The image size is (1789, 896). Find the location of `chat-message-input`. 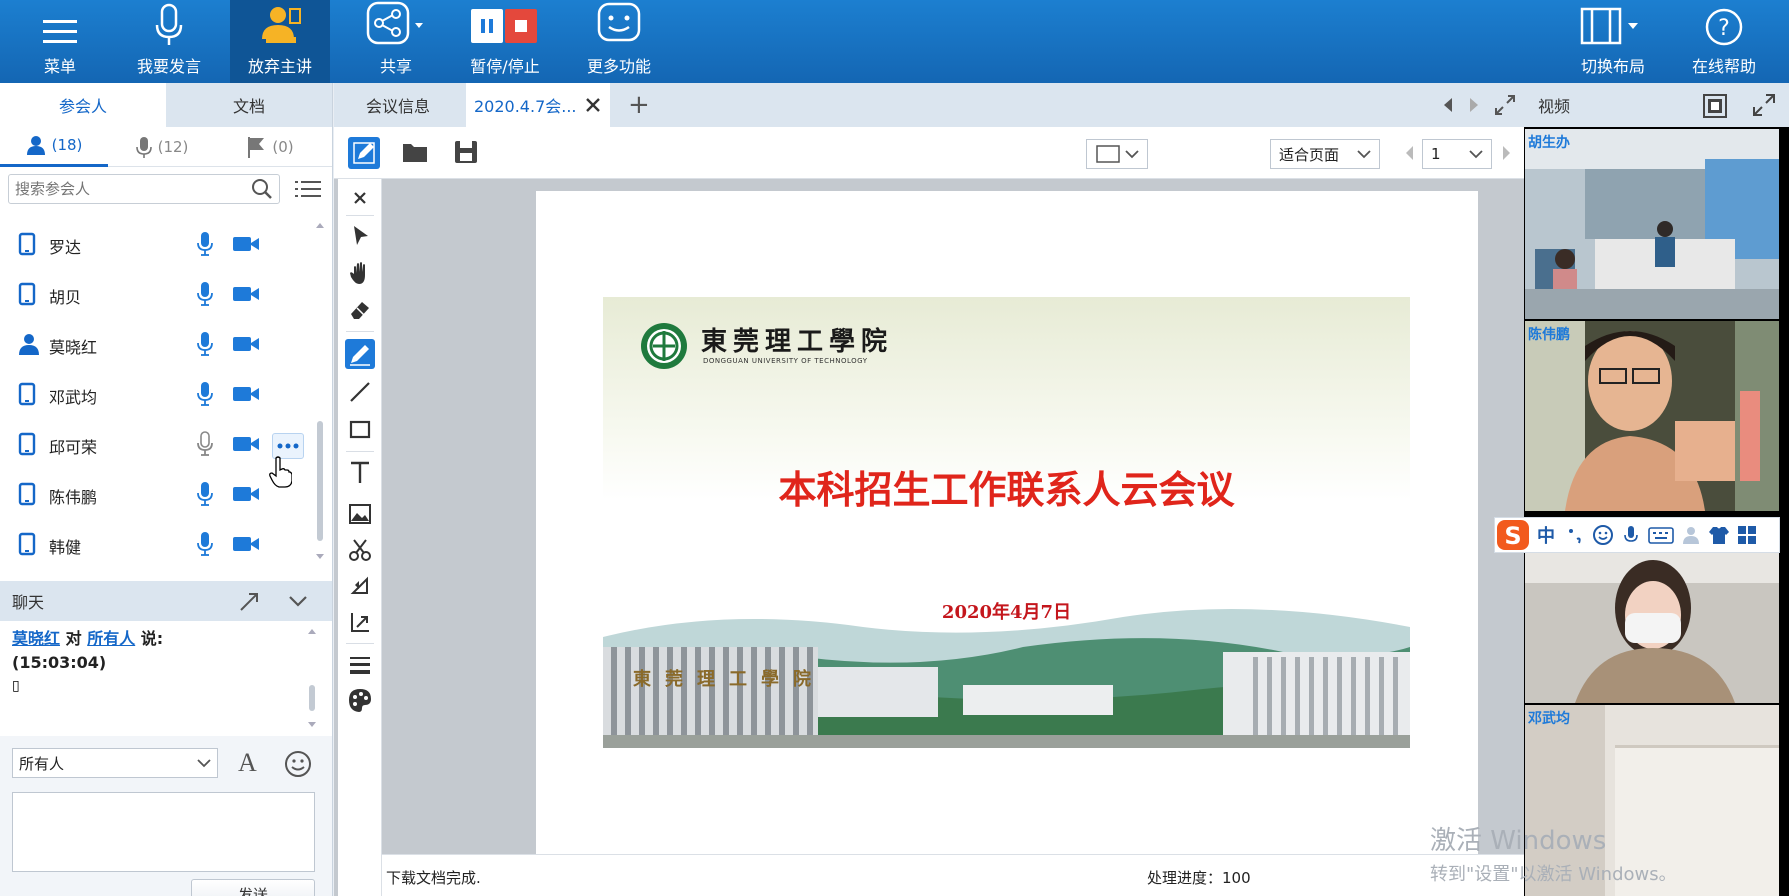

chat-message-input is located at coordinates (163, 832).